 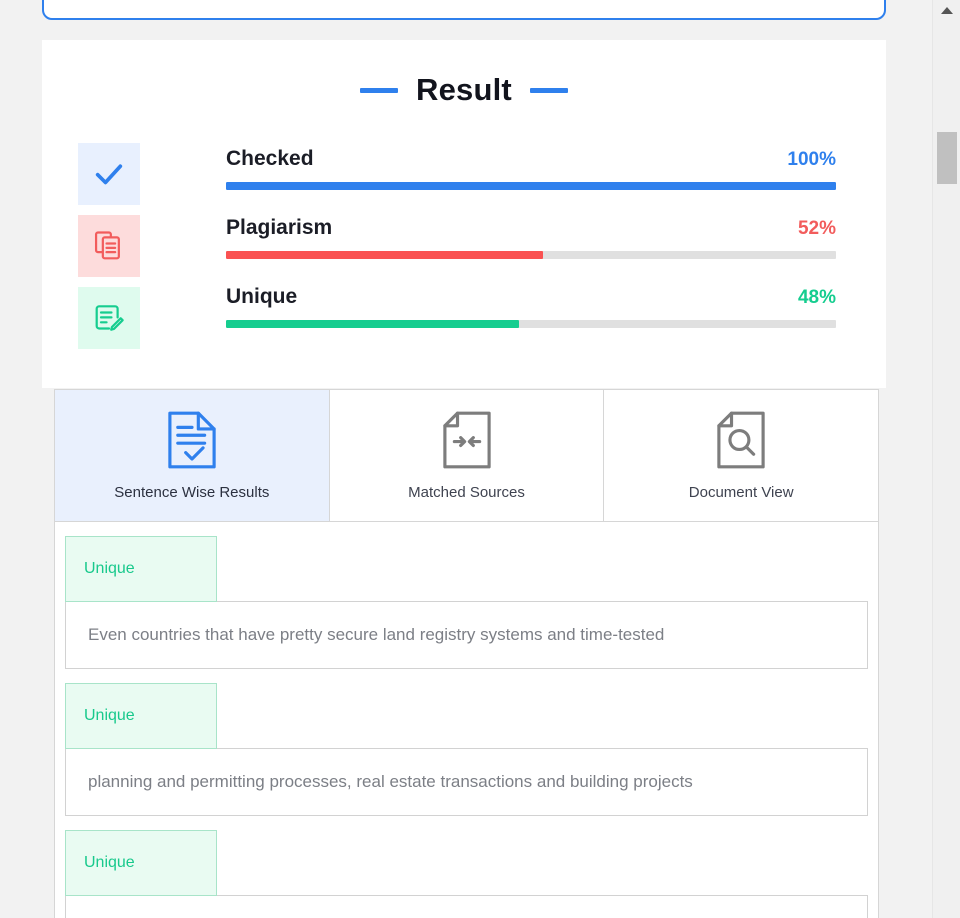 I want to click on copy-documents-icon, so click(x=107, y=245).